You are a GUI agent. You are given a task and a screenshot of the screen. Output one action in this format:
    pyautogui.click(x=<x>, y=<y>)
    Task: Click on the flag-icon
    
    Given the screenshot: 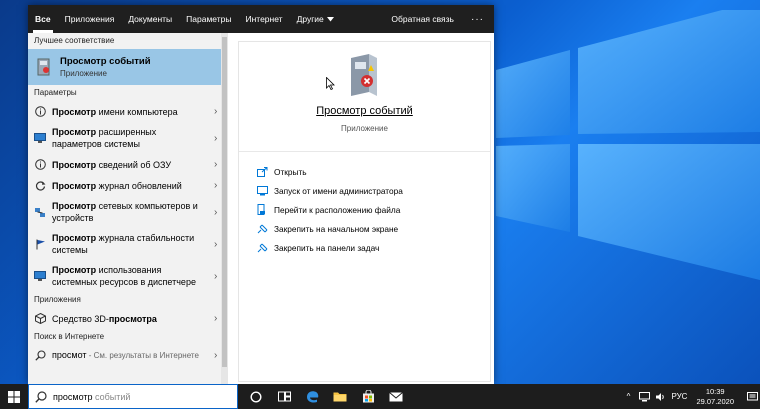 What is the action you would take?
    pyautogui.click(x=40, y=244)
    